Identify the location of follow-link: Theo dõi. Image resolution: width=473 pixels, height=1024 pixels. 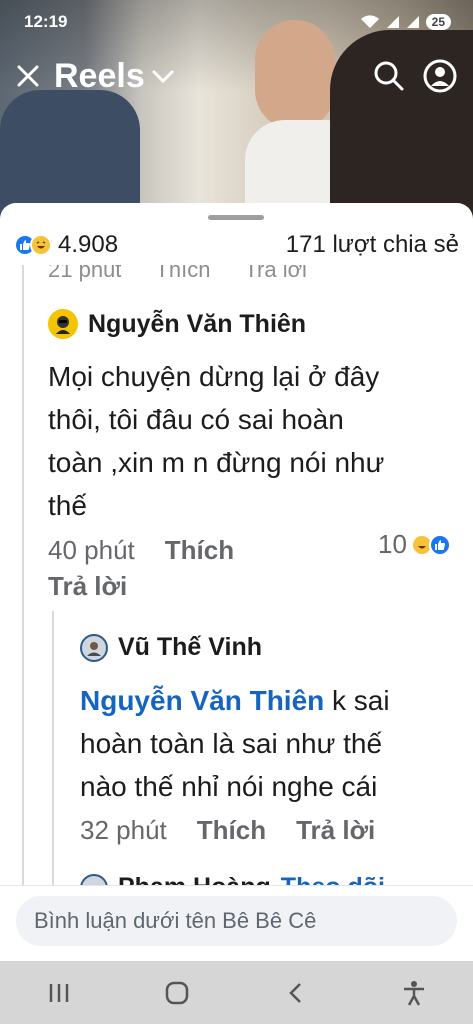
(333, 879).